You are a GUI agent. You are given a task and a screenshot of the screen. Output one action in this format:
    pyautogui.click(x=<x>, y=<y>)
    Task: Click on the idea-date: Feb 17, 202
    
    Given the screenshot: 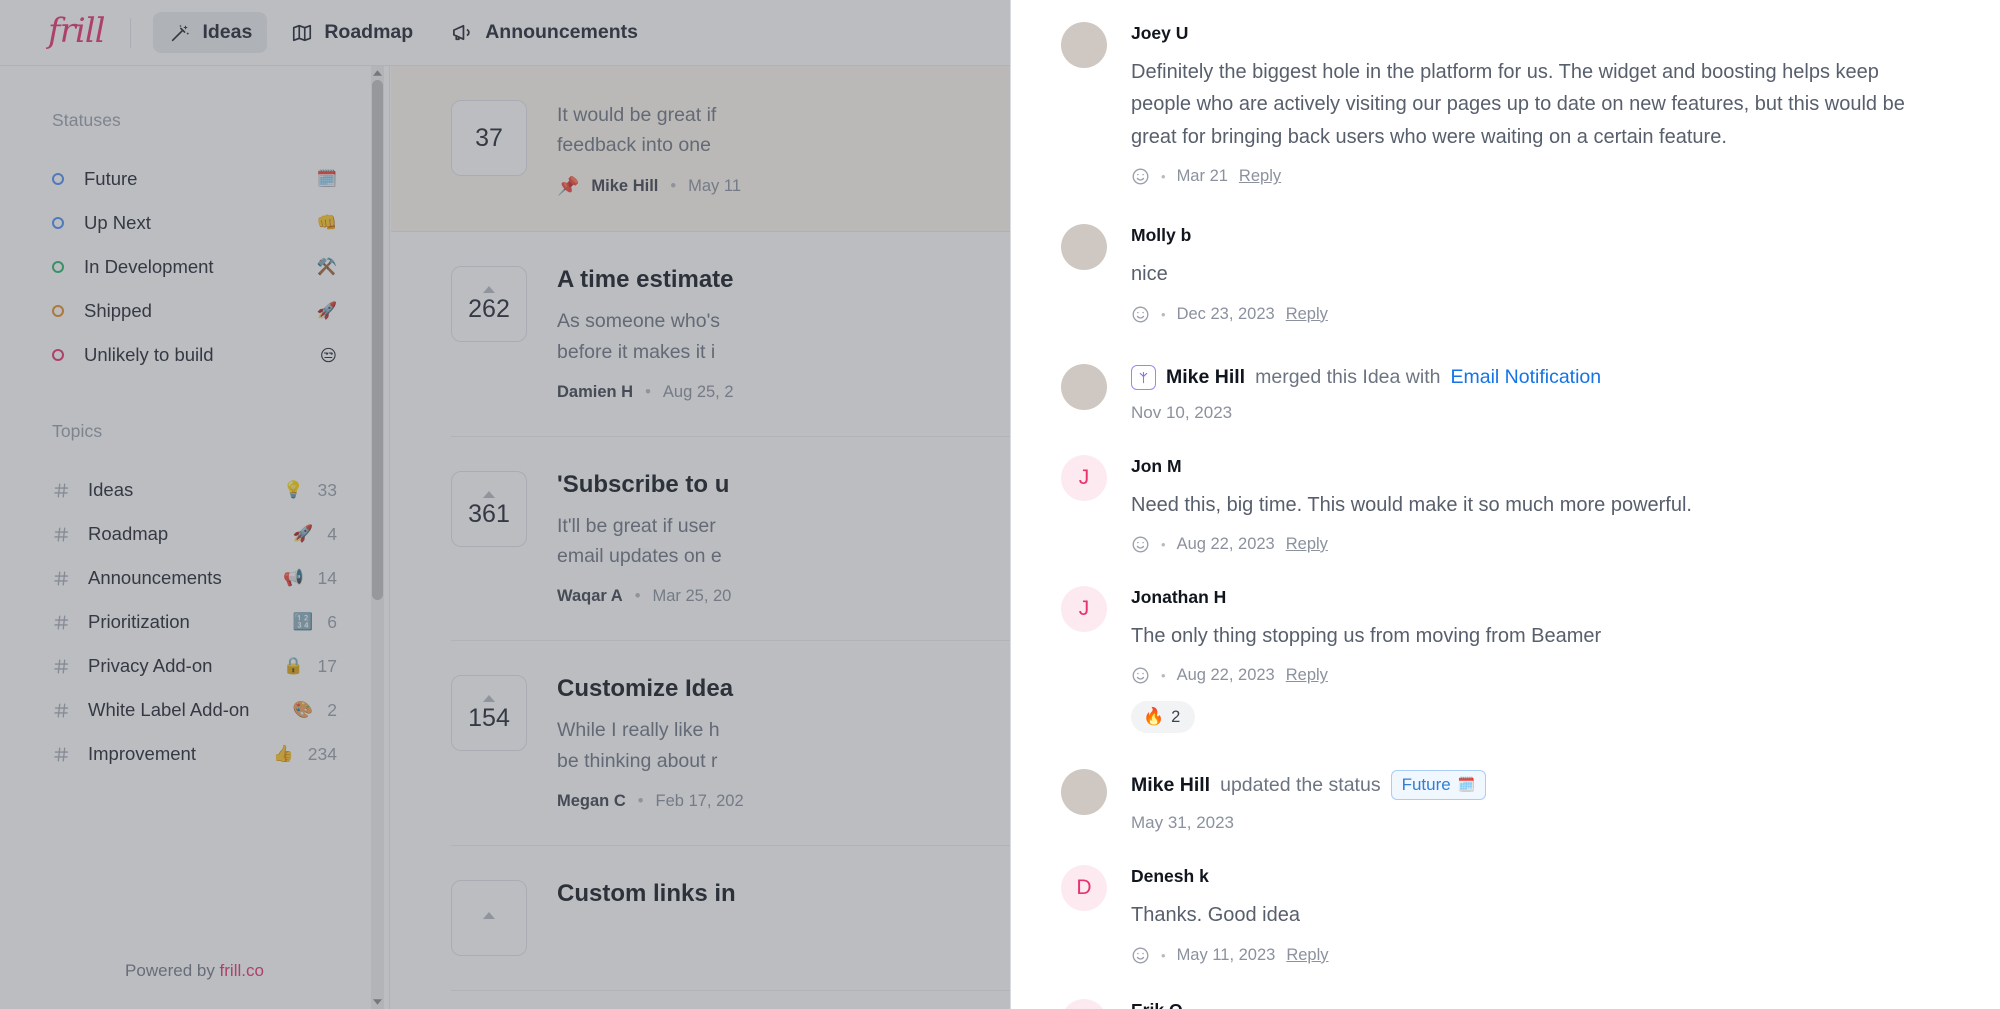 What is the action you would take?
    pyautogui.click(x=699, y=800)
    